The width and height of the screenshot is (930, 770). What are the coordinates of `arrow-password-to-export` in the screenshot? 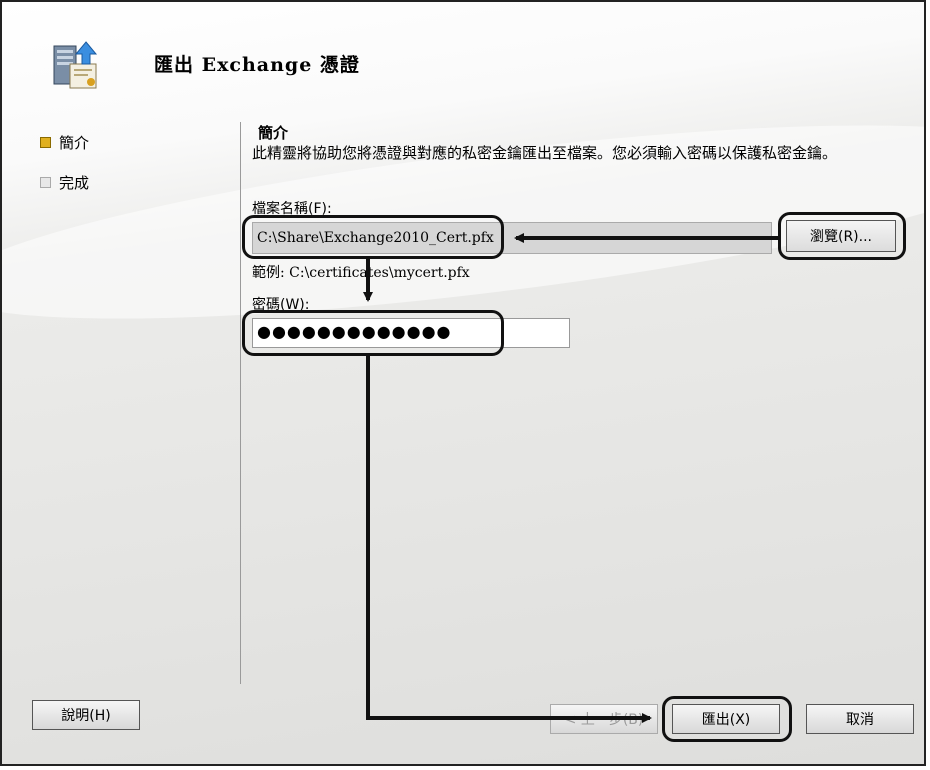 It's located at (509, 539).